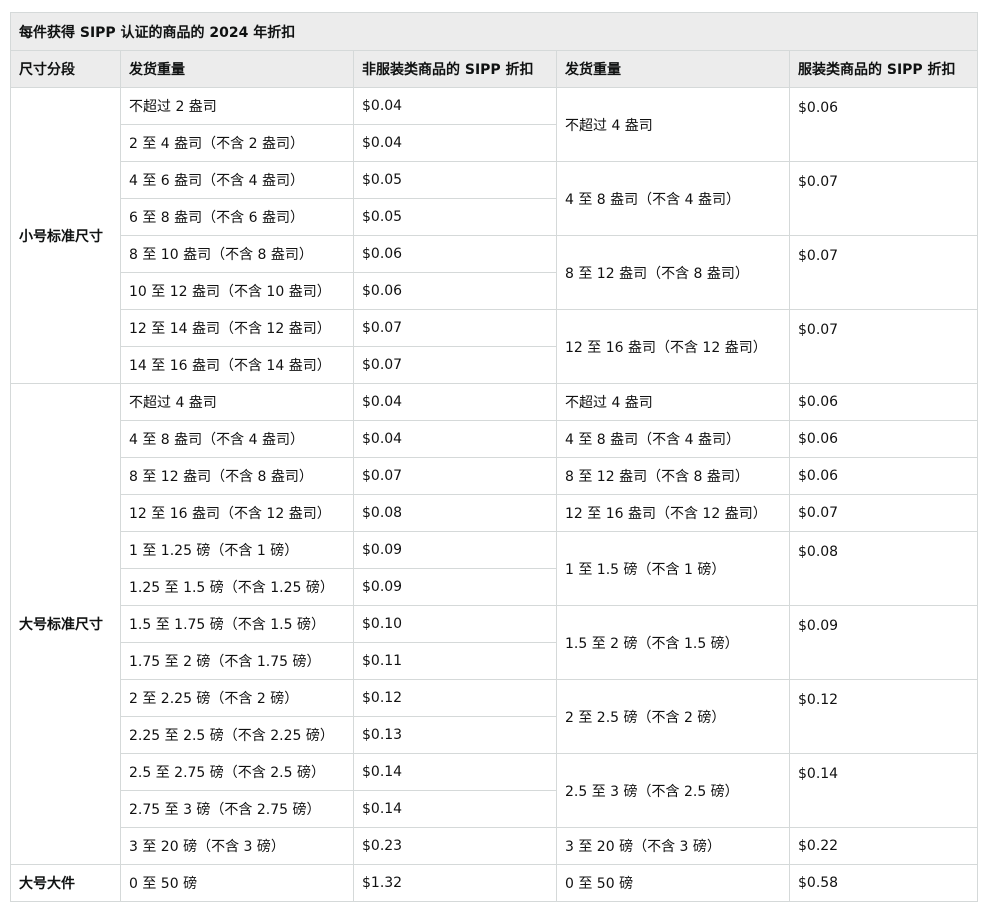 Image resolution: width=989 pixels, height=924 pixels. Describe the element at coordinates (237, 513) in the screenshot. I see `non-apparel-weight: 12 至 16 盎司（不含 12 盎司）` at that location.